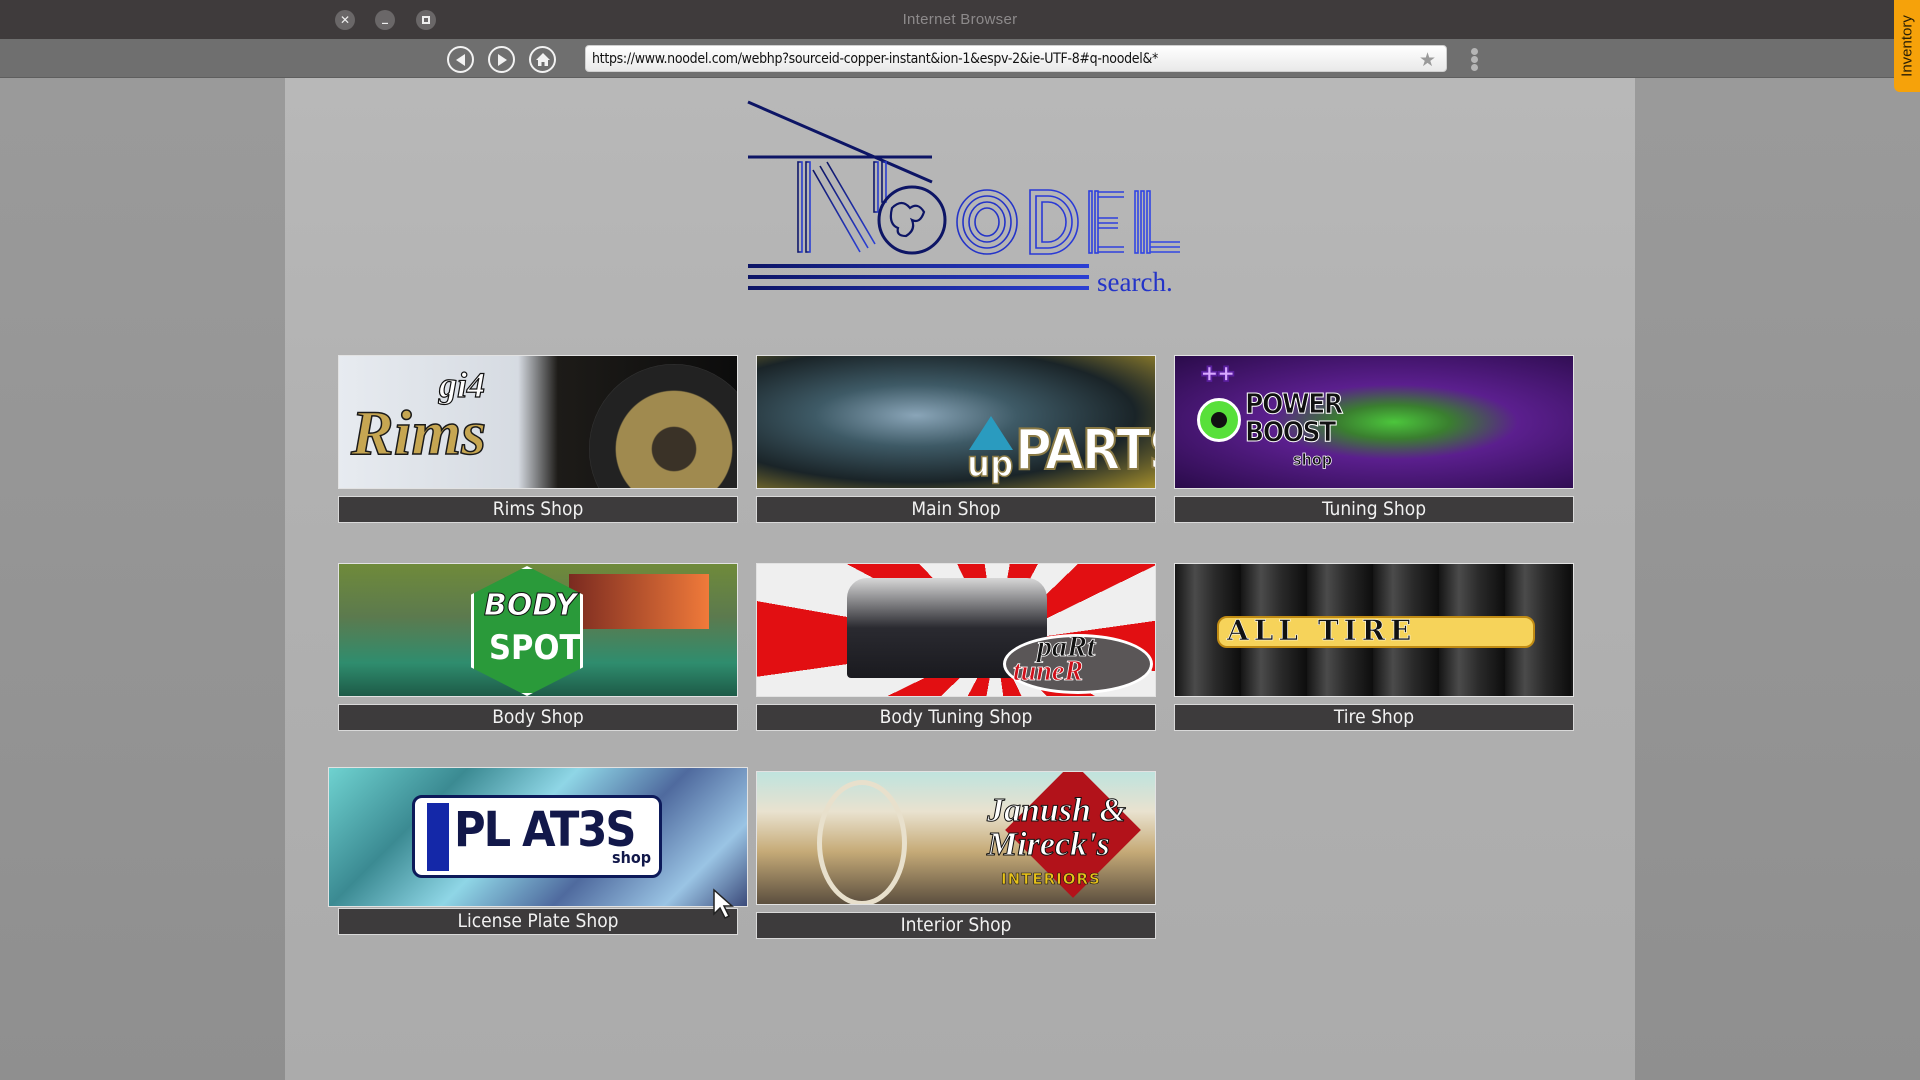  I want to click on inventory-tab: Inventory, so click(1907, 46).